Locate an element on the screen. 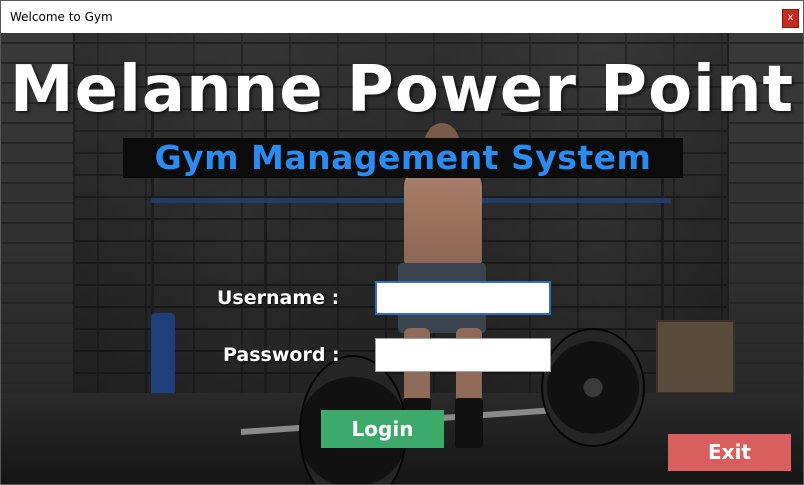 The height and width of the screenshot is (485, 804). title-bar: Welcome to Gym x is located at coordinates (402, 17).